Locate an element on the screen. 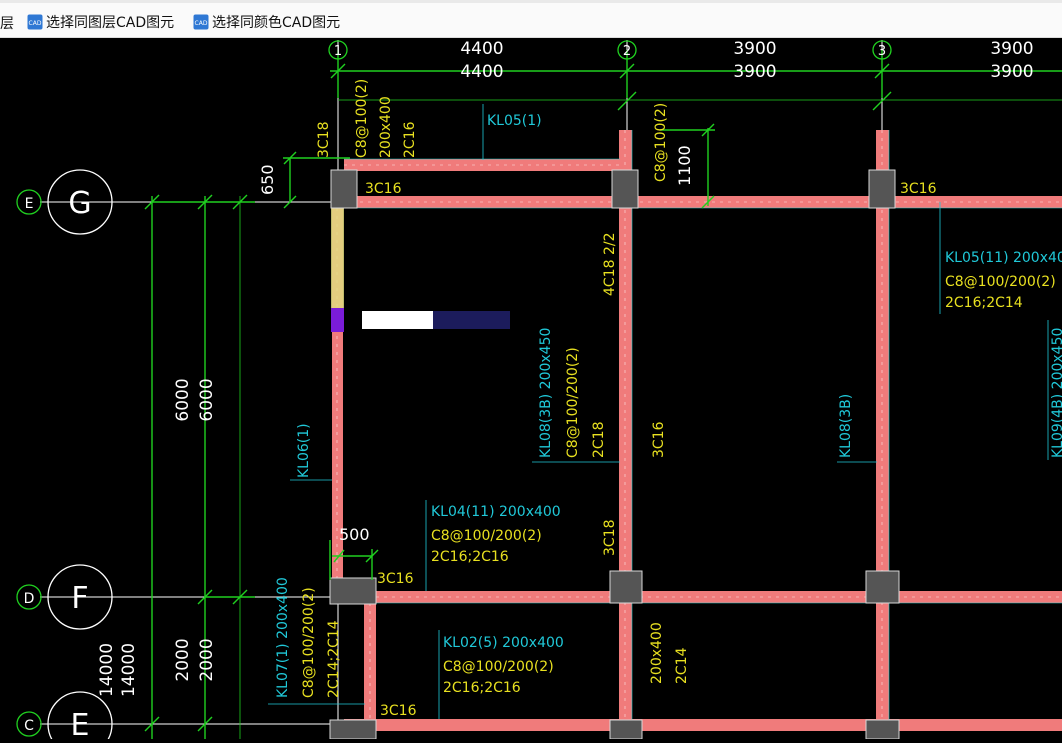 The image size is (1062, 743). select-same-layer-label: 选择同图层CAD图元 is located at coordinates (110, 23).